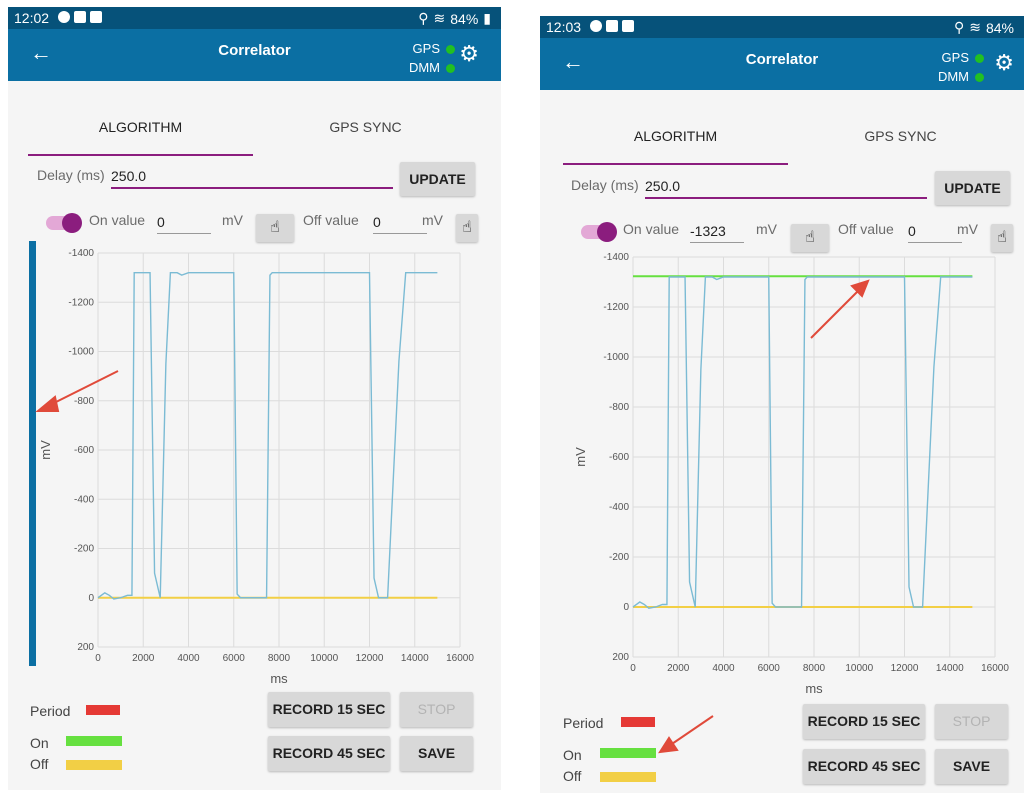 The width and height of the screenshot is (1024, 793). I want to click on annotation-arrow-shaft, so click(837, 312).